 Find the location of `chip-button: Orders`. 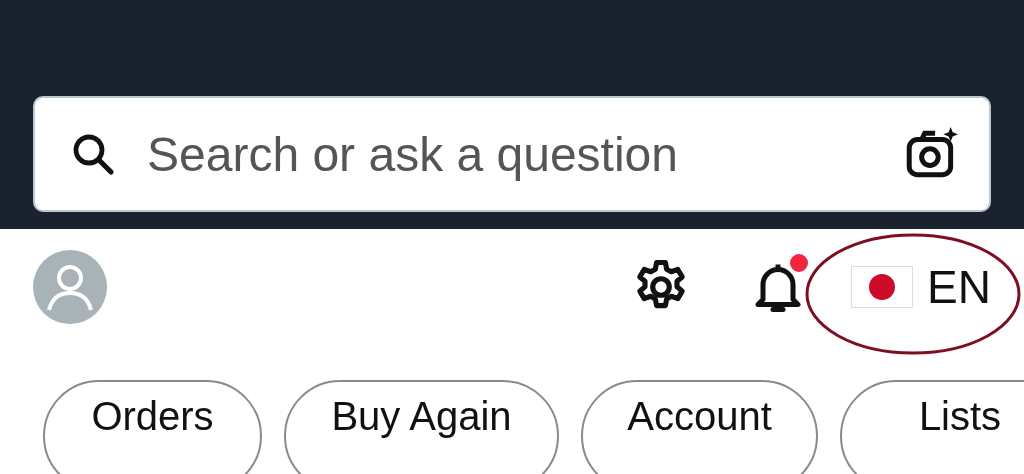

chip-button: Orders is located at coordinates (152, 427).